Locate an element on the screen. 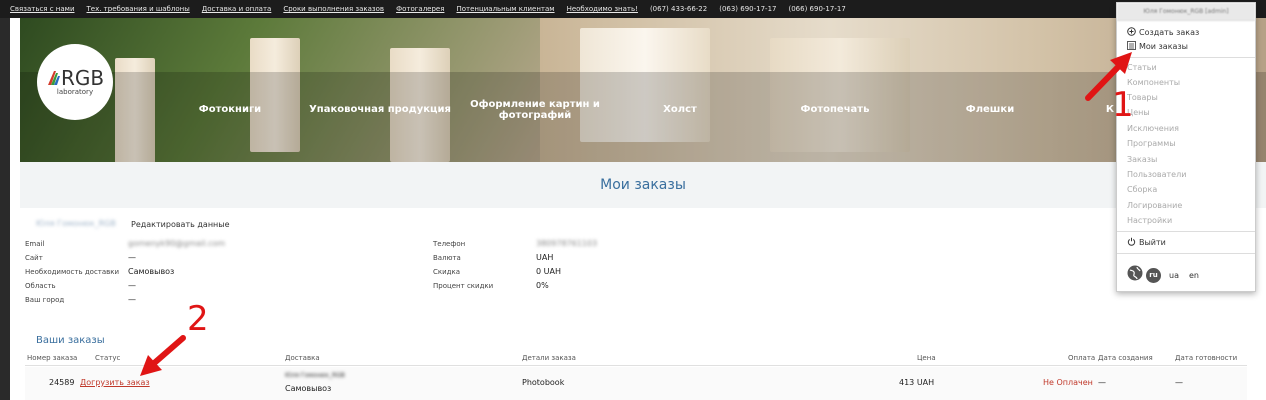 The image size is (1266, 400). value-discount-percent: 0% is located at coordinates (542, 285).